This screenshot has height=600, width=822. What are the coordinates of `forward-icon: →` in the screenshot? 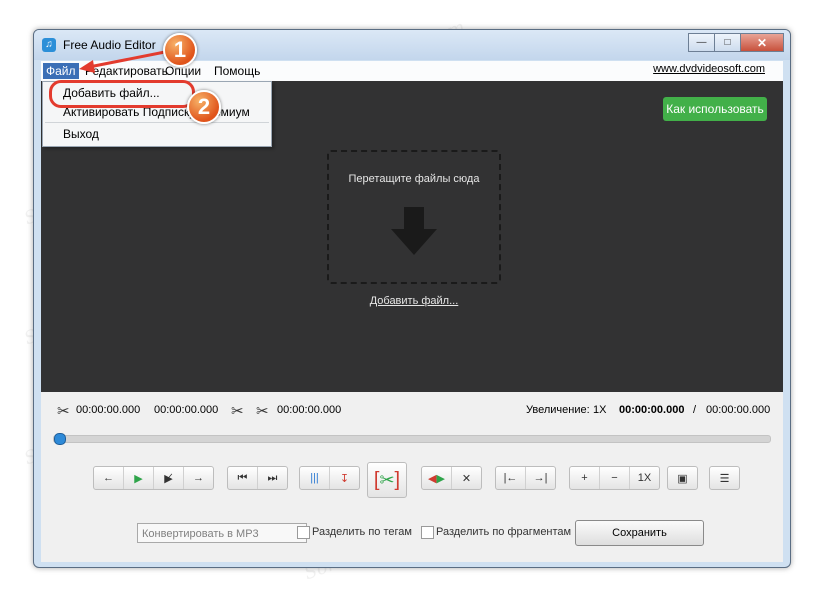 It's located at (198, 478).